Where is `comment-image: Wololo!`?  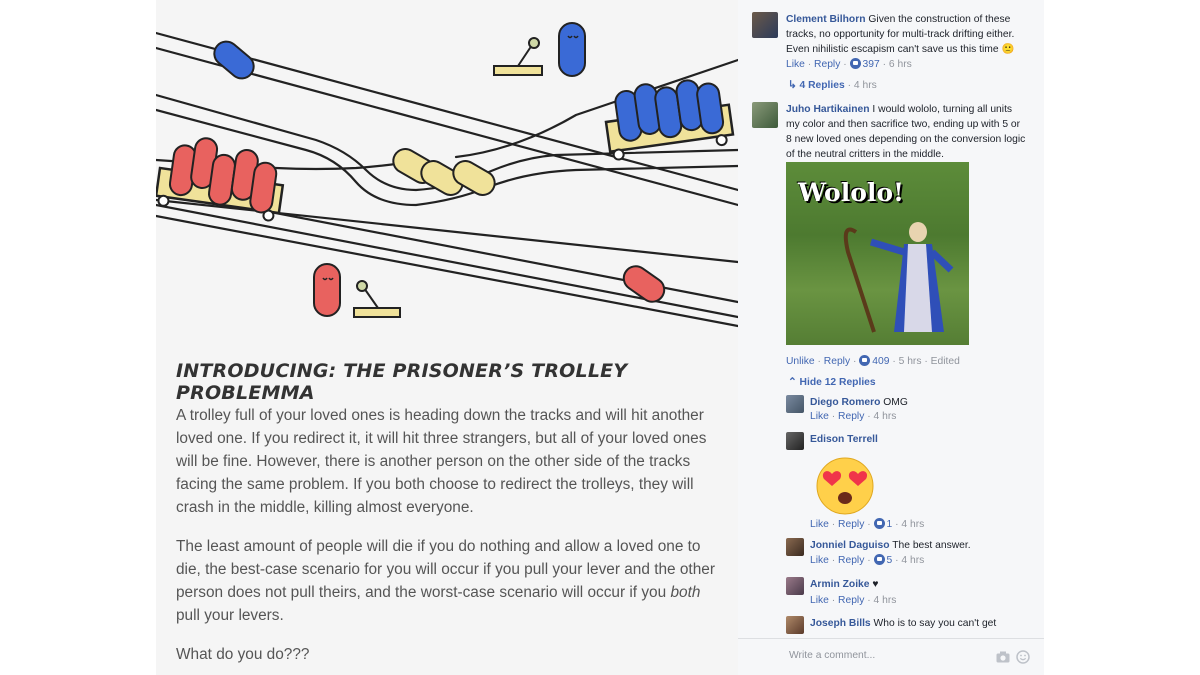 comment-image: Wololo! is located at coordinates (877, 253).